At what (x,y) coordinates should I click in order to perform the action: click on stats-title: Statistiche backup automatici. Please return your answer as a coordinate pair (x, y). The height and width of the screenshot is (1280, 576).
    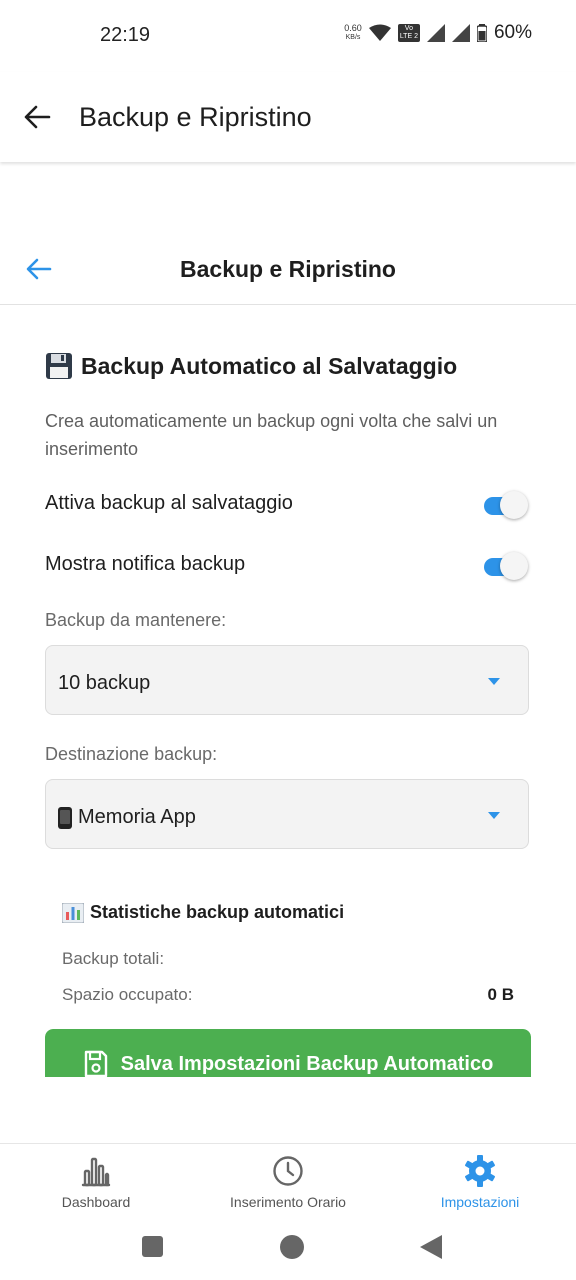
    Looking at the image, I should click on (203, 912).